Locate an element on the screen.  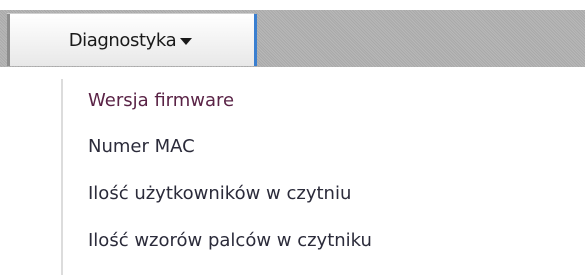
menu-item-fingerprint-count: Ilość wzorów palców w czytniku is located at coordinates (230, 240).